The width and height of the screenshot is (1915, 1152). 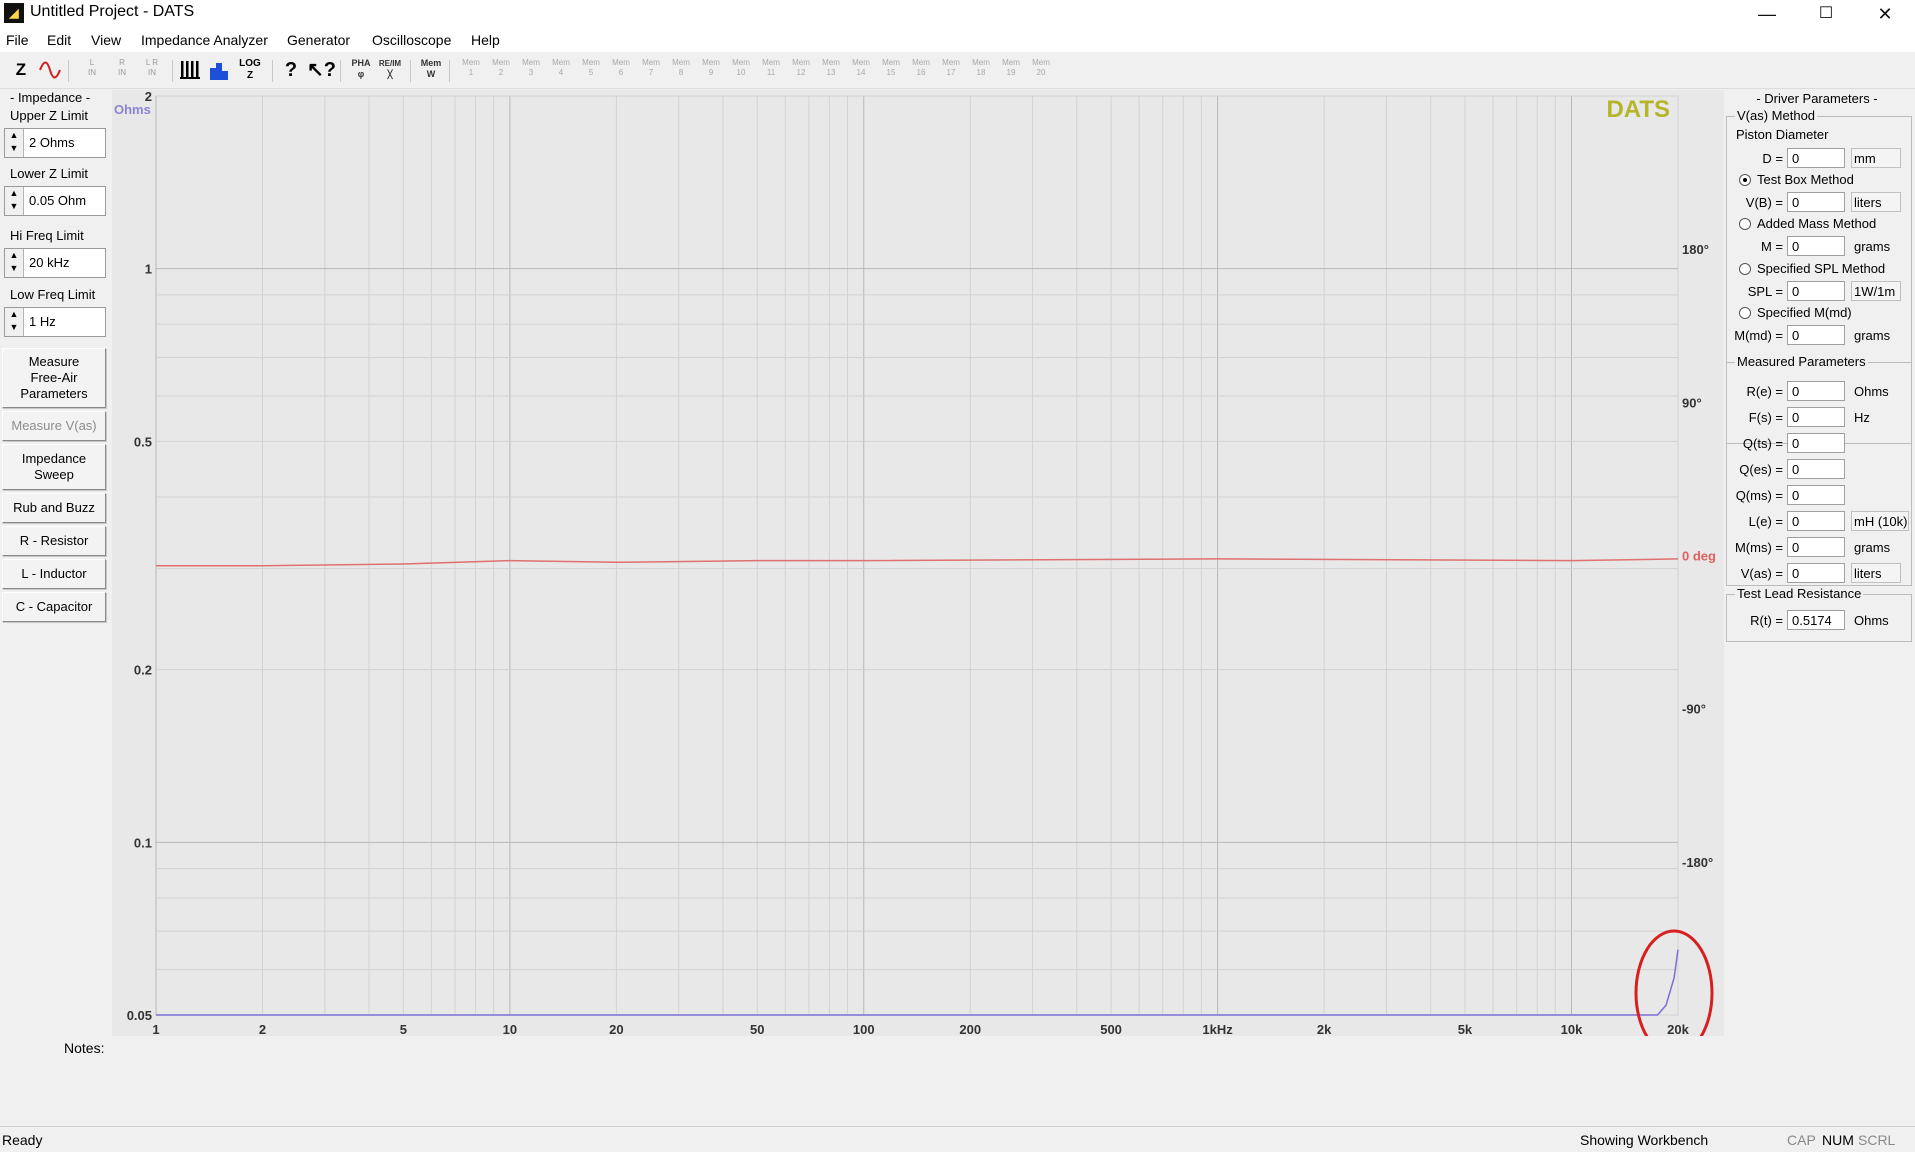 What do you see at coordinates (321, 70) in the screenshot?
I see `context-help-button: ↖?` at bounding box center [321, 70].